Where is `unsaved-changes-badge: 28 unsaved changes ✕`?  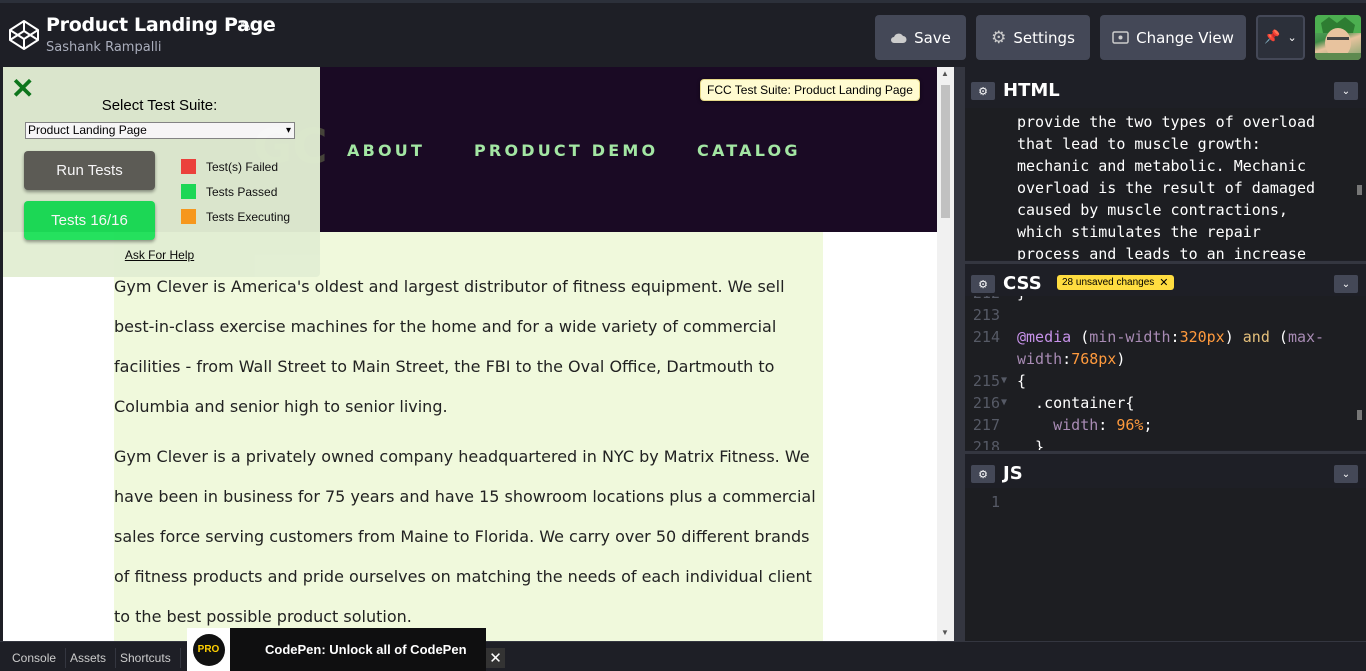 unsaved-changes-badge: 28 unsaved changes ✕ is located at coordinates (1115, 282).